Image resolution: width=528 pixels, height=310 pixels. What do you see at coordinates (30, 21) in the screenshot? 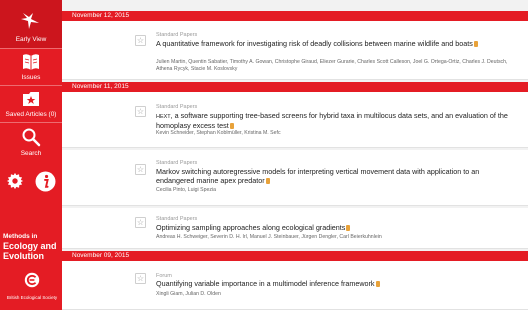
I see `early-view-icon` at bounding box center [30, 21].